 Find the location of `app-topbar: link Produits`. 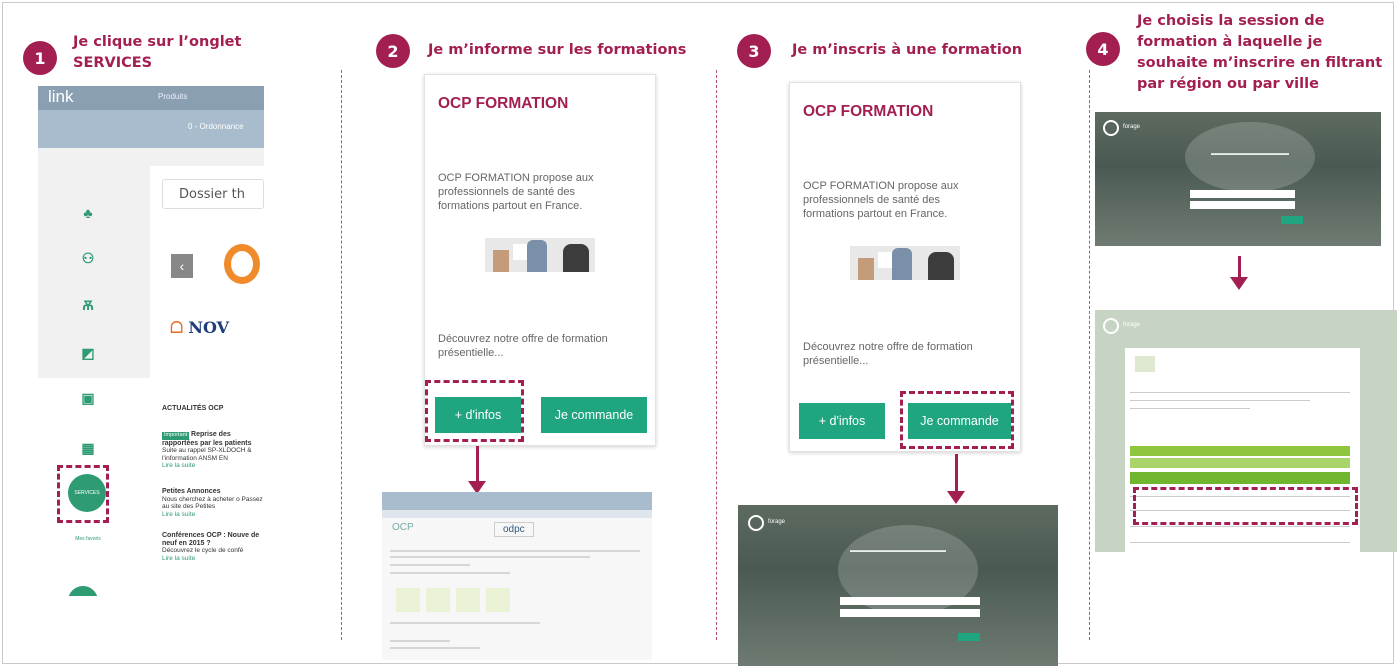

app-topbar: link Produits is located at coordinates (151, 98).